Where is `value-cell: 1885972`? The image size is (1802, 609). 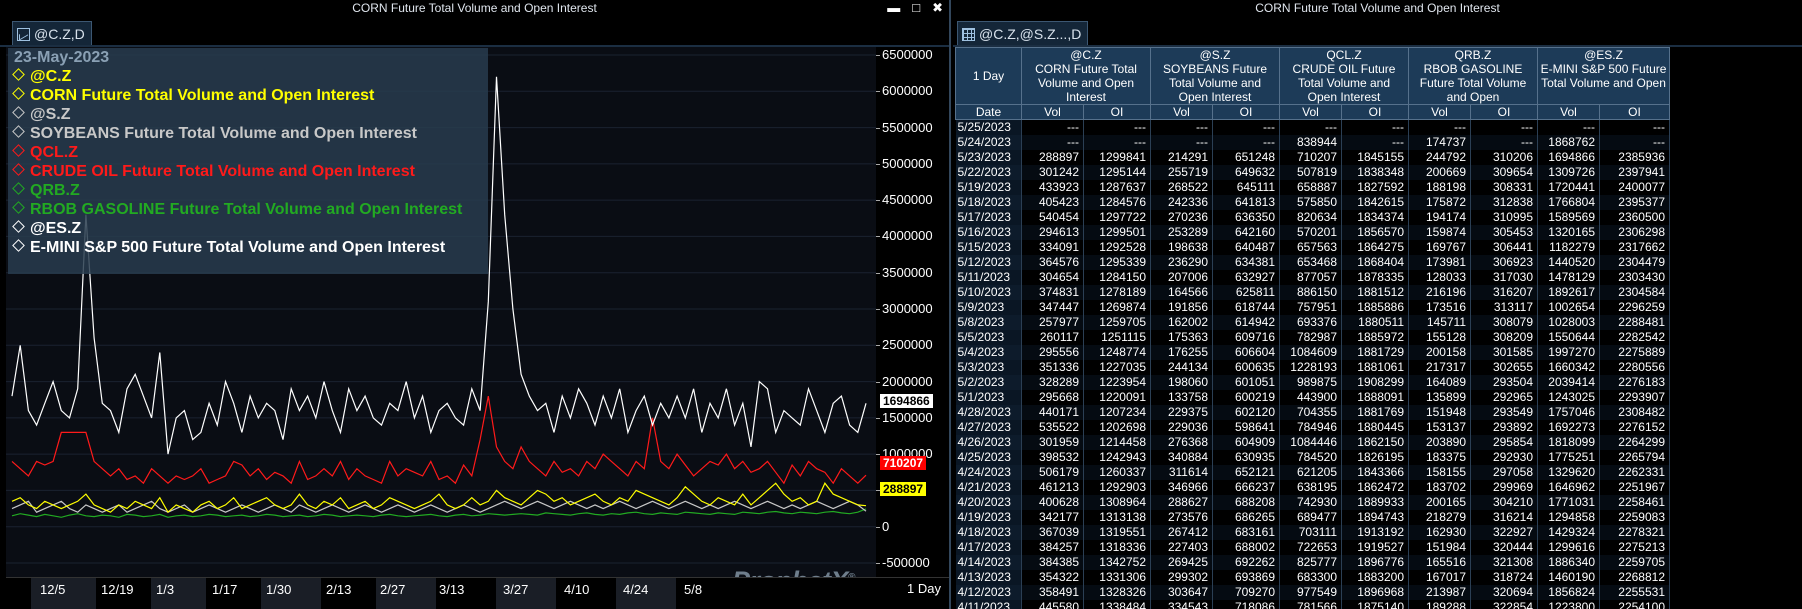
value-cell: 1885972 is located at coordinates (1375, 337).